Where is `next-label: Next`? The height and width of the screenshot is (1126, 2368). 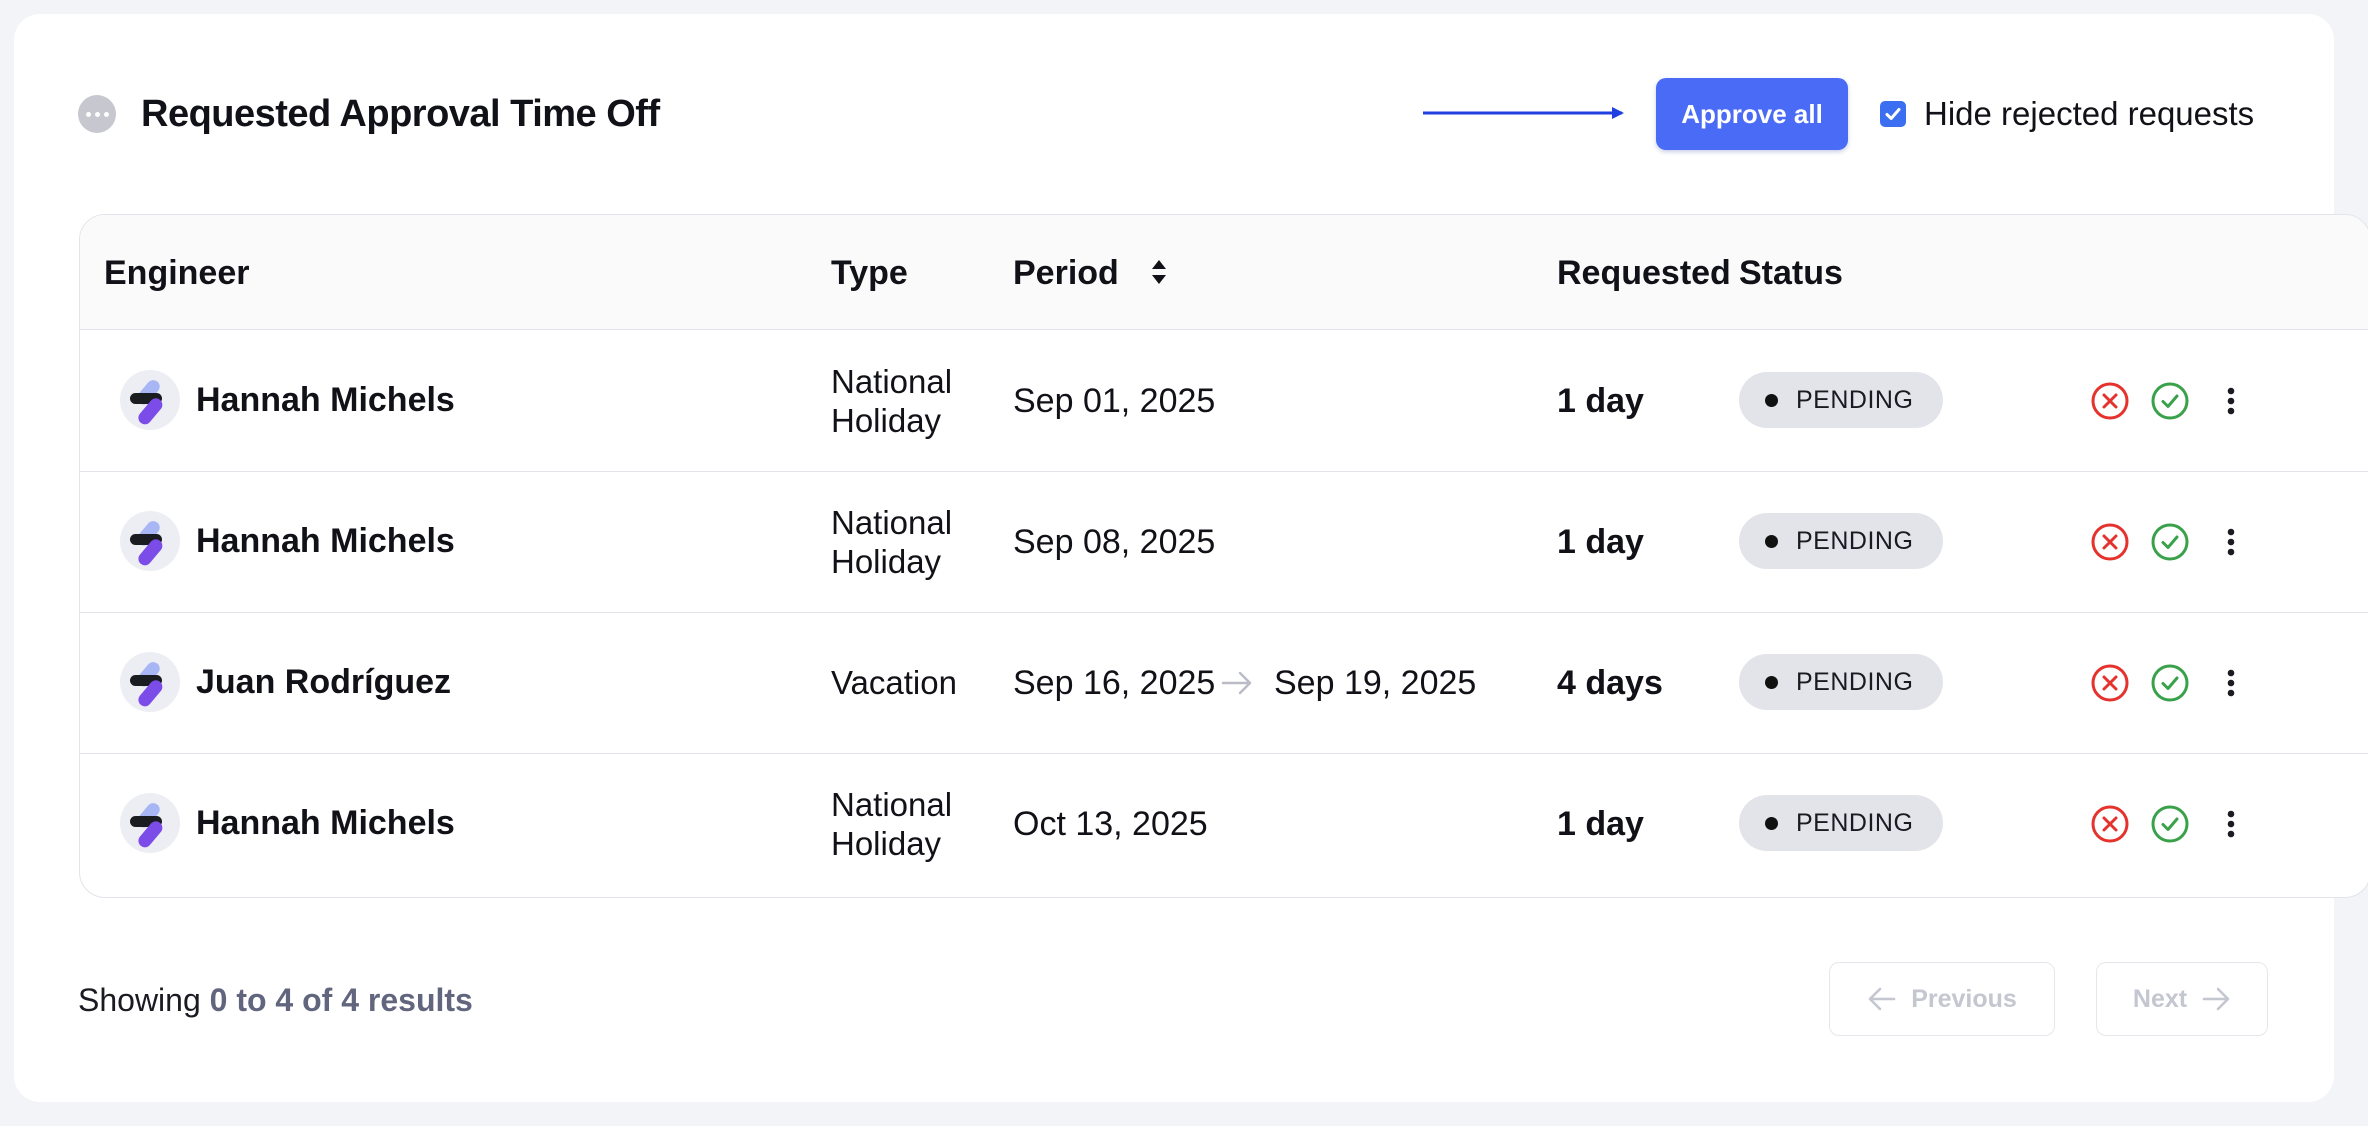
next-label: Next is located at coordinates (2160, 998).